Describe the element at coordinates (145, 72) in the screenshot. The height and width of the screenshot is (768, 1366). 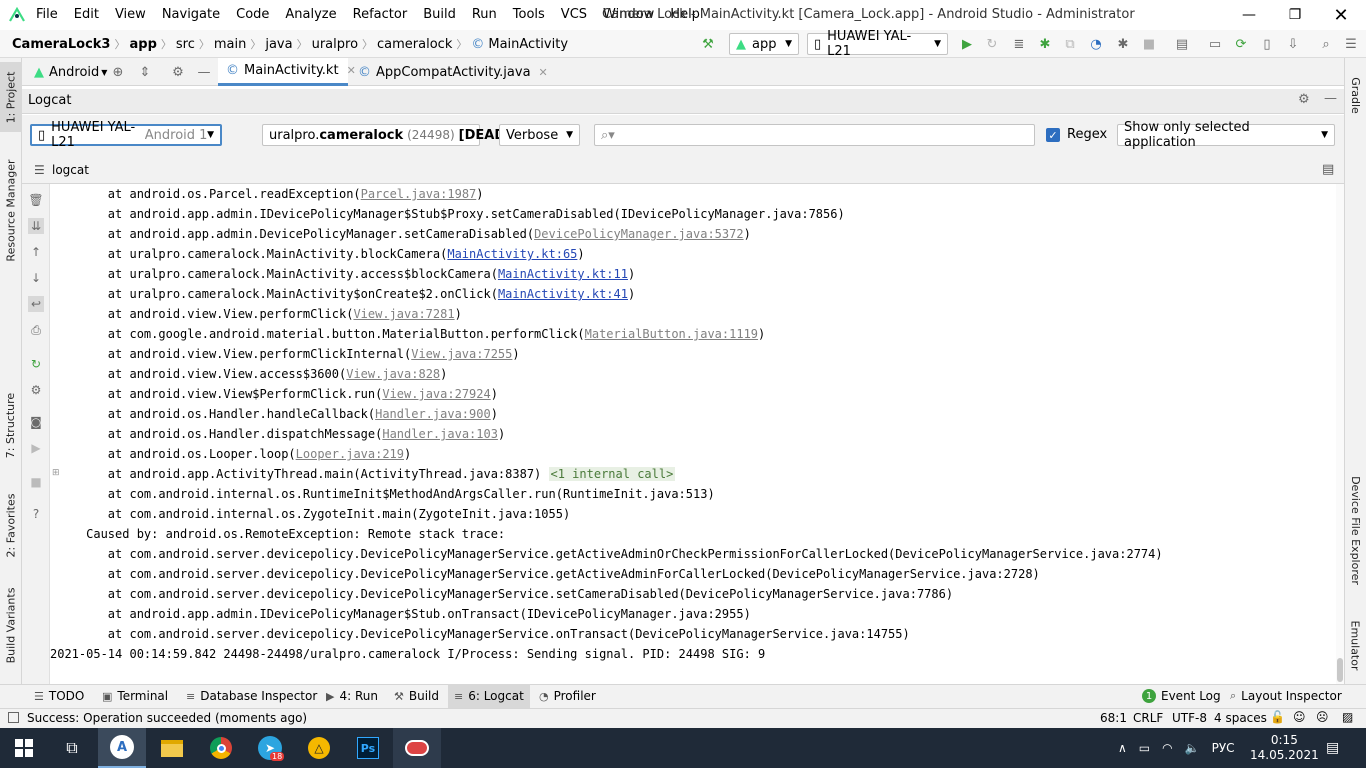
I see `collapse-all-icon: ⇕` at that location.